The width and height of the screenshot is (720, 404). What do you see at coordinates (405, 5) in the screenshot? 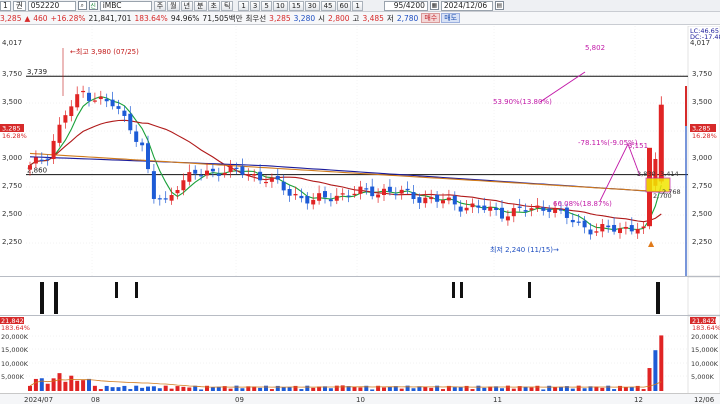
I see `data-count-field: 95/4200` at bounding box center [405, 5].